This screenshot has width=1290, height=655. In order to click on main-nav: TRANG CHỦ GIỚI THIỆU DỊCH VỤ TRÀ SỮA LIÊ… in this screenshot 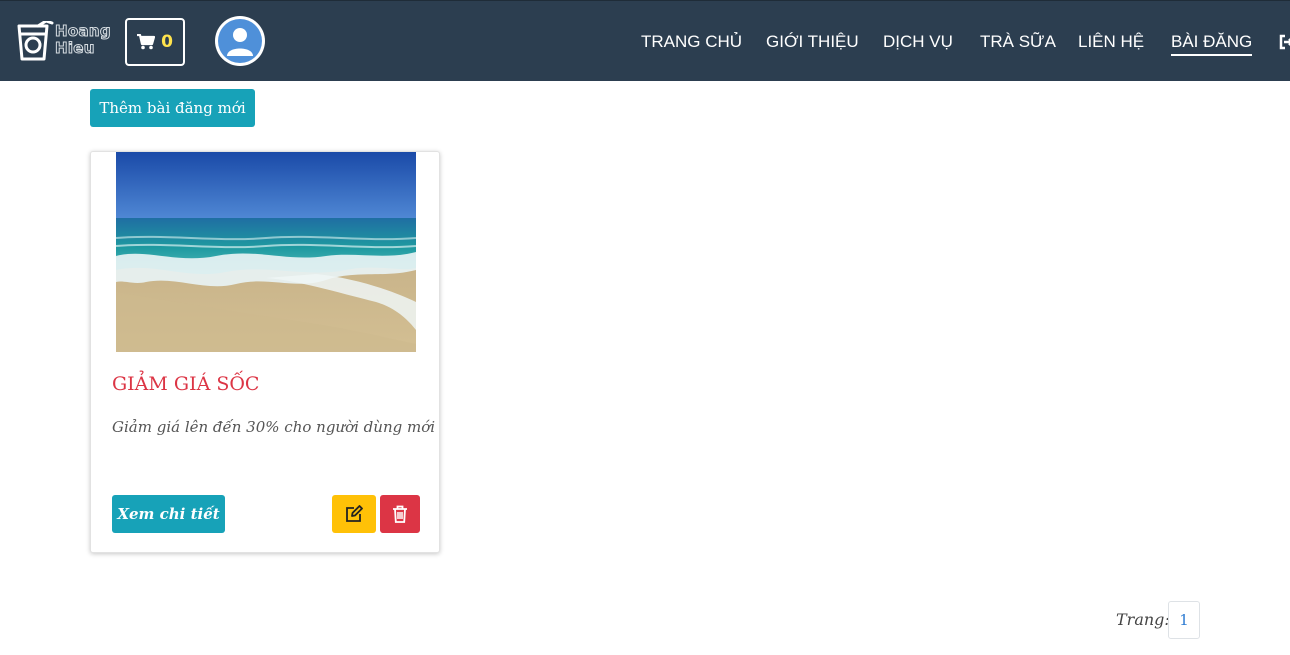, I will do `click(645, 41)`.